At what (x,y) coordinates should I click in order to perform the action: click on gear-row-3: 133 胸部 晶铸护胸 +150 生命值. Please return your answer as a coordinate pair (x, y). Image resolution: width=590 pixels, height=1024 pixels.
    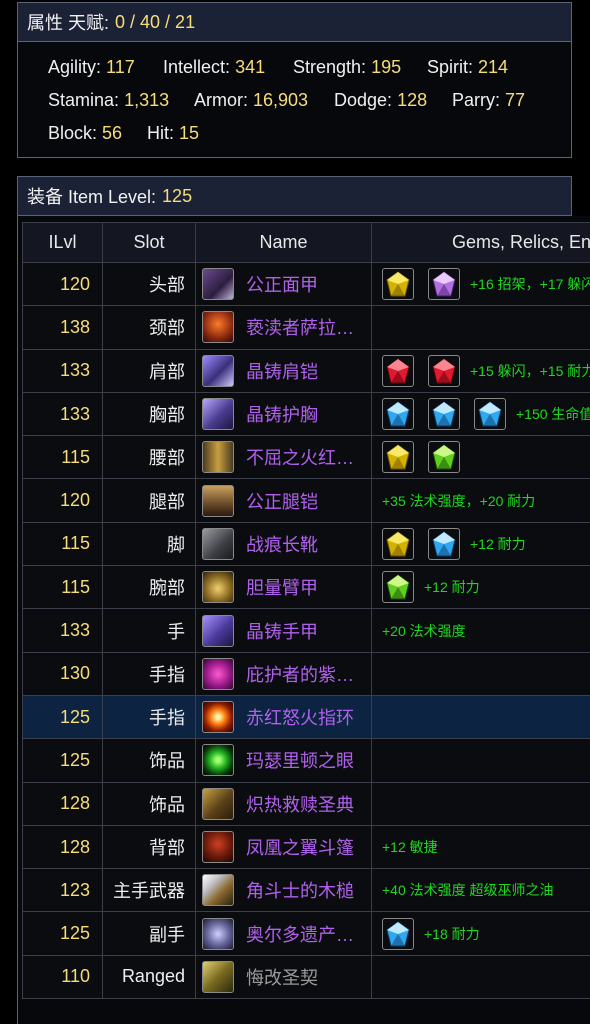
    Looking at the image, I should click on (306, 414).